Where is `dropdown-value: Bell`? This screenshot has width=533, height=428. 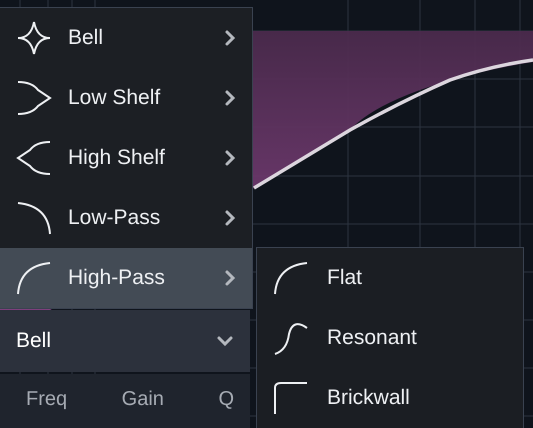 dropdown-value: Bell is located at coordinates (34, 341).